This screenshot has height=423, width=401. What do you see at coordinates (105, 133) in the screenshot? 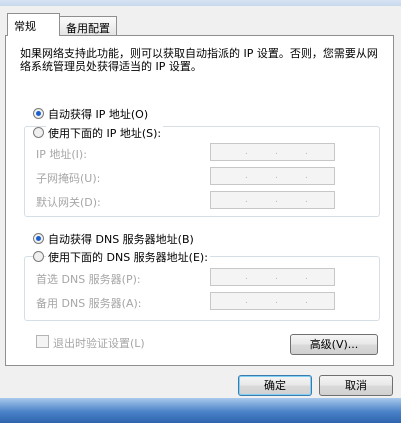
I see `ip-manual-label: 使用下面的 IP 地址(S):` at bounding box center [105, 133].